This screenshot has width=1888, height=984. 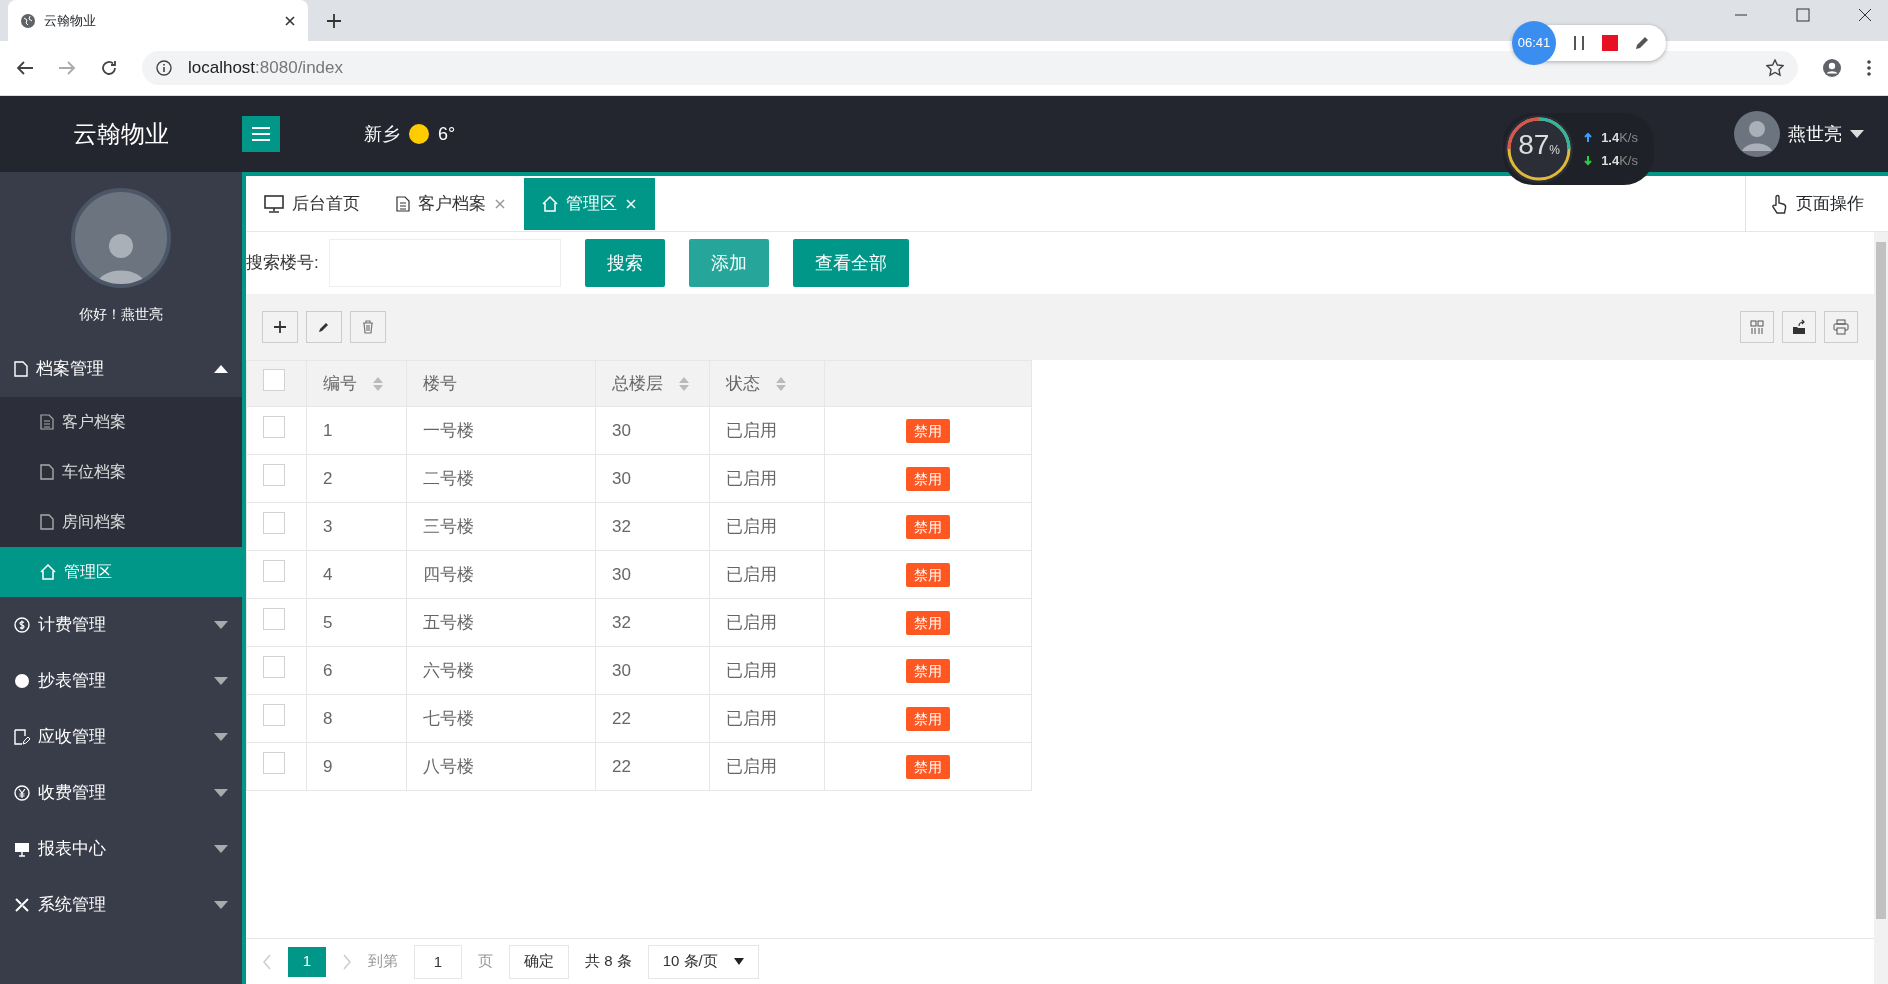 What do you see at coordinates (637, 383) in the screenshot?
I see `column-header: 总楼层` at bounding box center [637, 383].